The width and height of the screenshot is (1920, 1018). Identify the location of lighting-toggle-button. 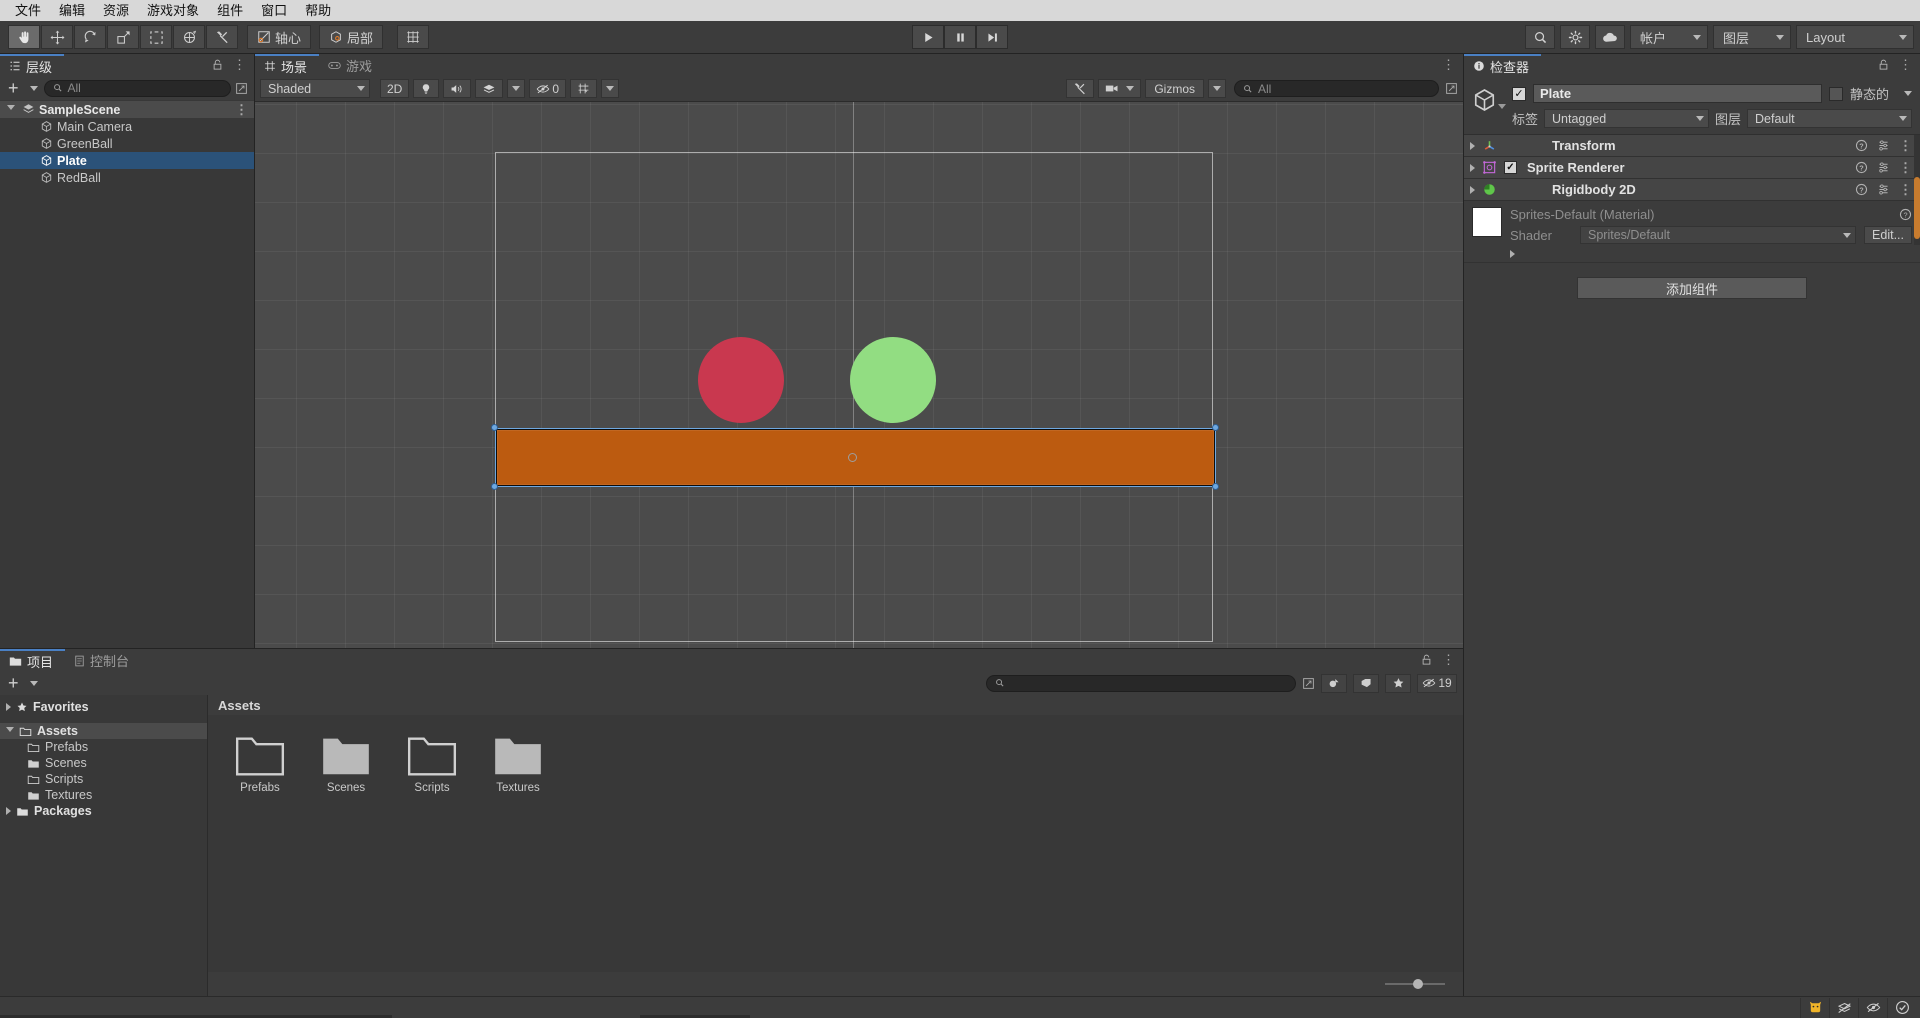
(426, 88).